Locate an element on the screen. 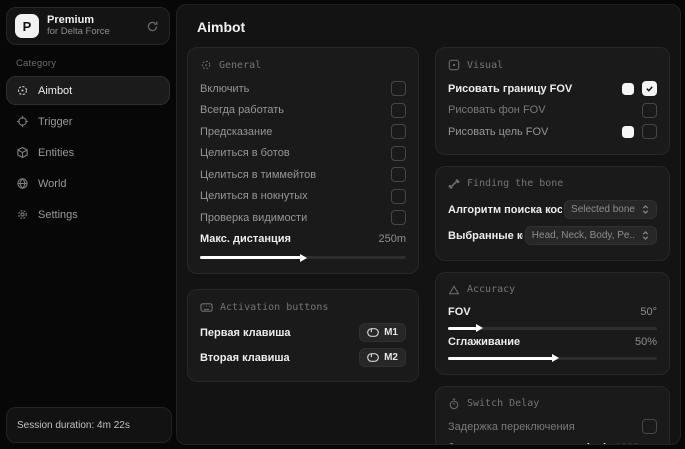 This screenshot has height=449, width=685. section-title: Visual is located at coordinates (485, 65).